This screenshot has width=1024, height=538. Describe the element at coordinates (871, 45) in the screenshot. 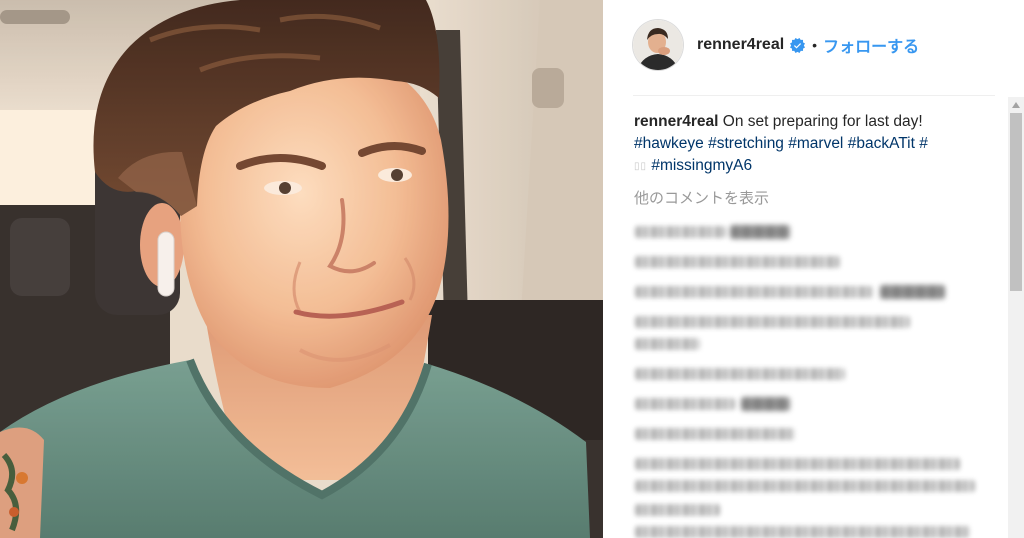

I see `follow-button: フォローする` at that location.